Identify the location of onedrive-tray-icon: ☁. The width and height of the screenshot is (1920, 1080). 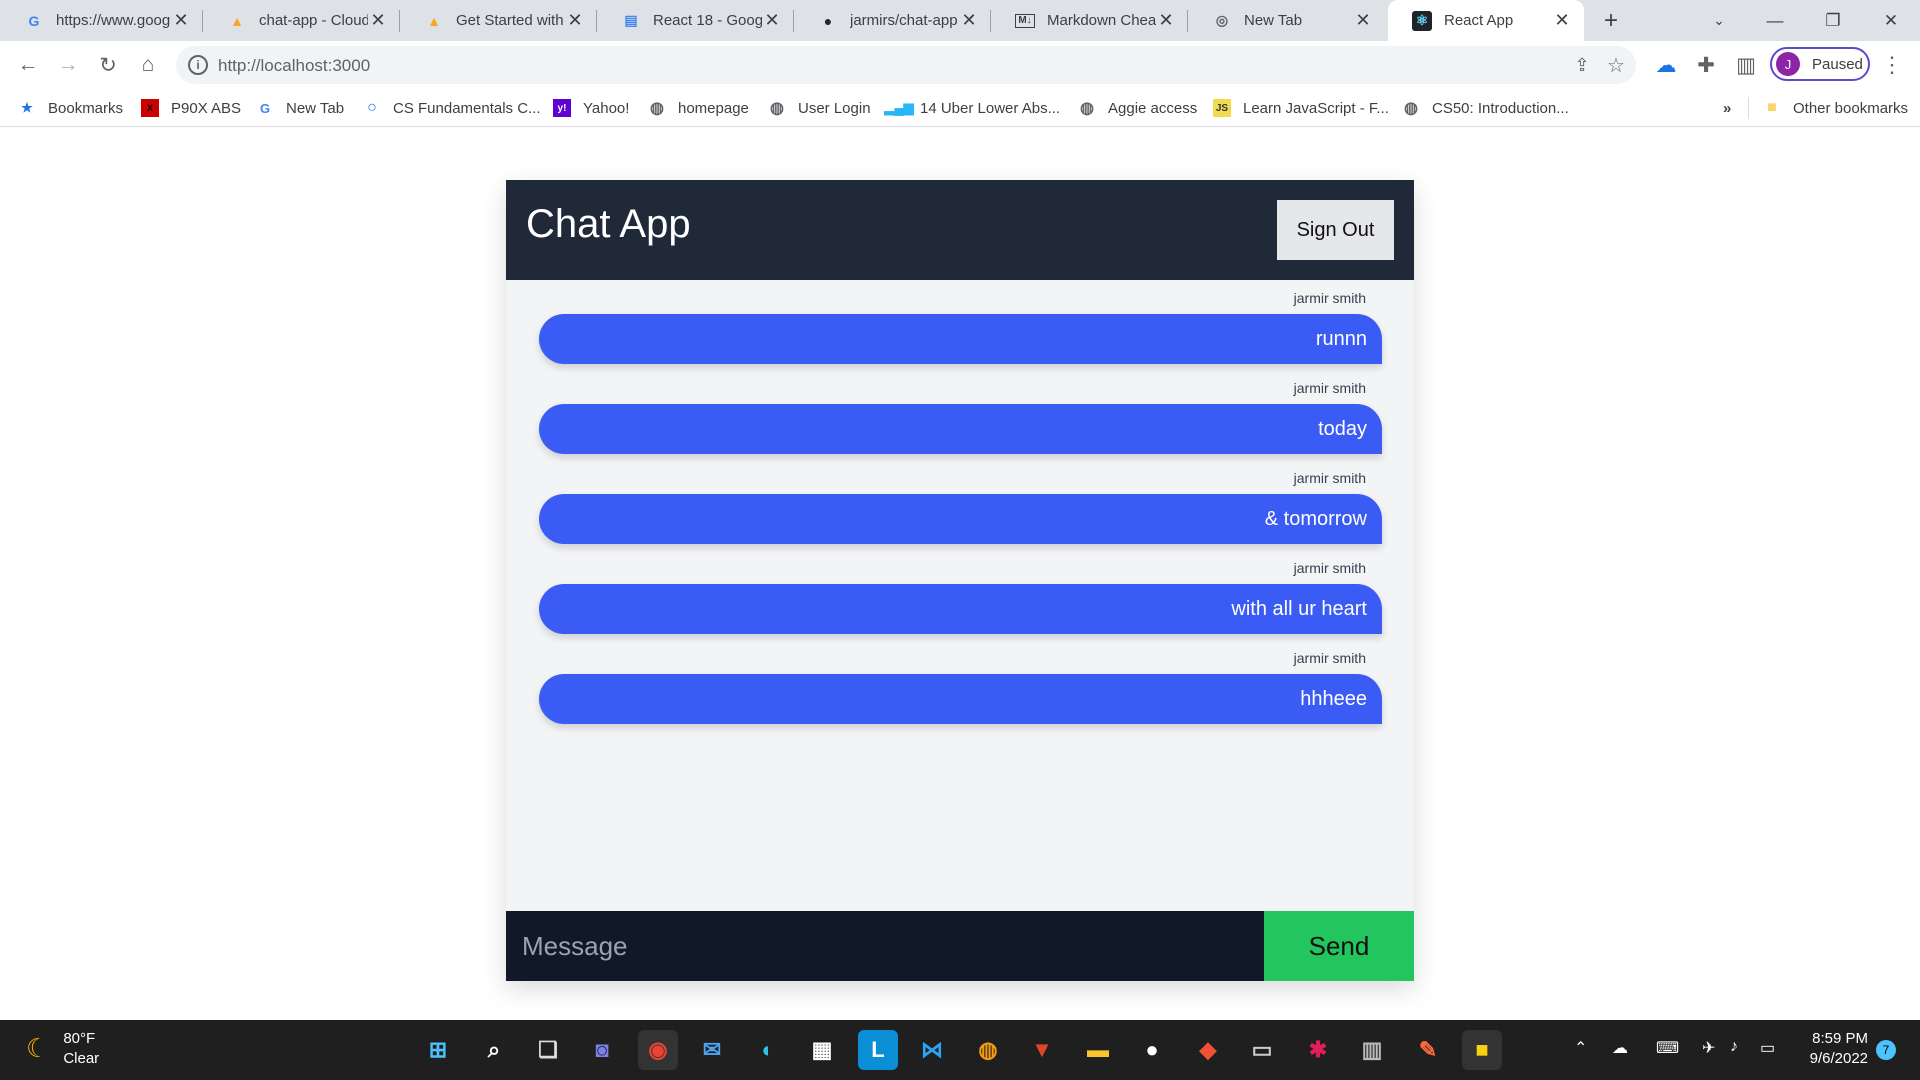
(1620, 1048).